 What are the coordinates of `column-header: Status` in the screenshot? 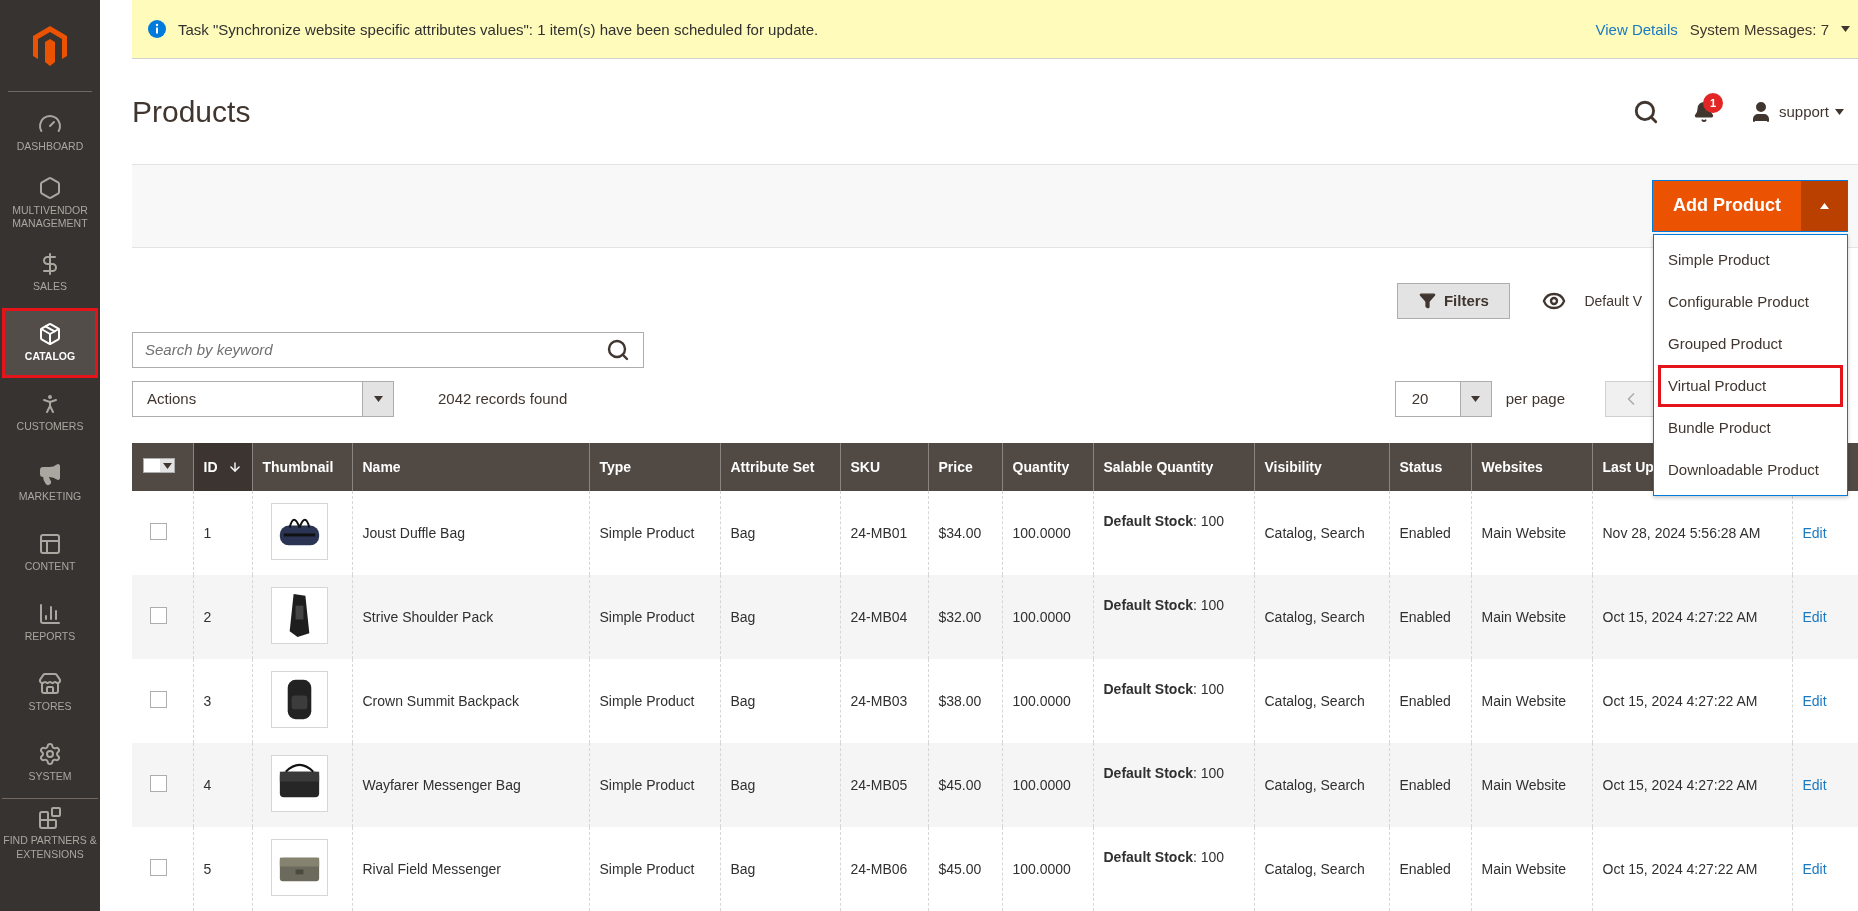 It's located at (1430, 467).